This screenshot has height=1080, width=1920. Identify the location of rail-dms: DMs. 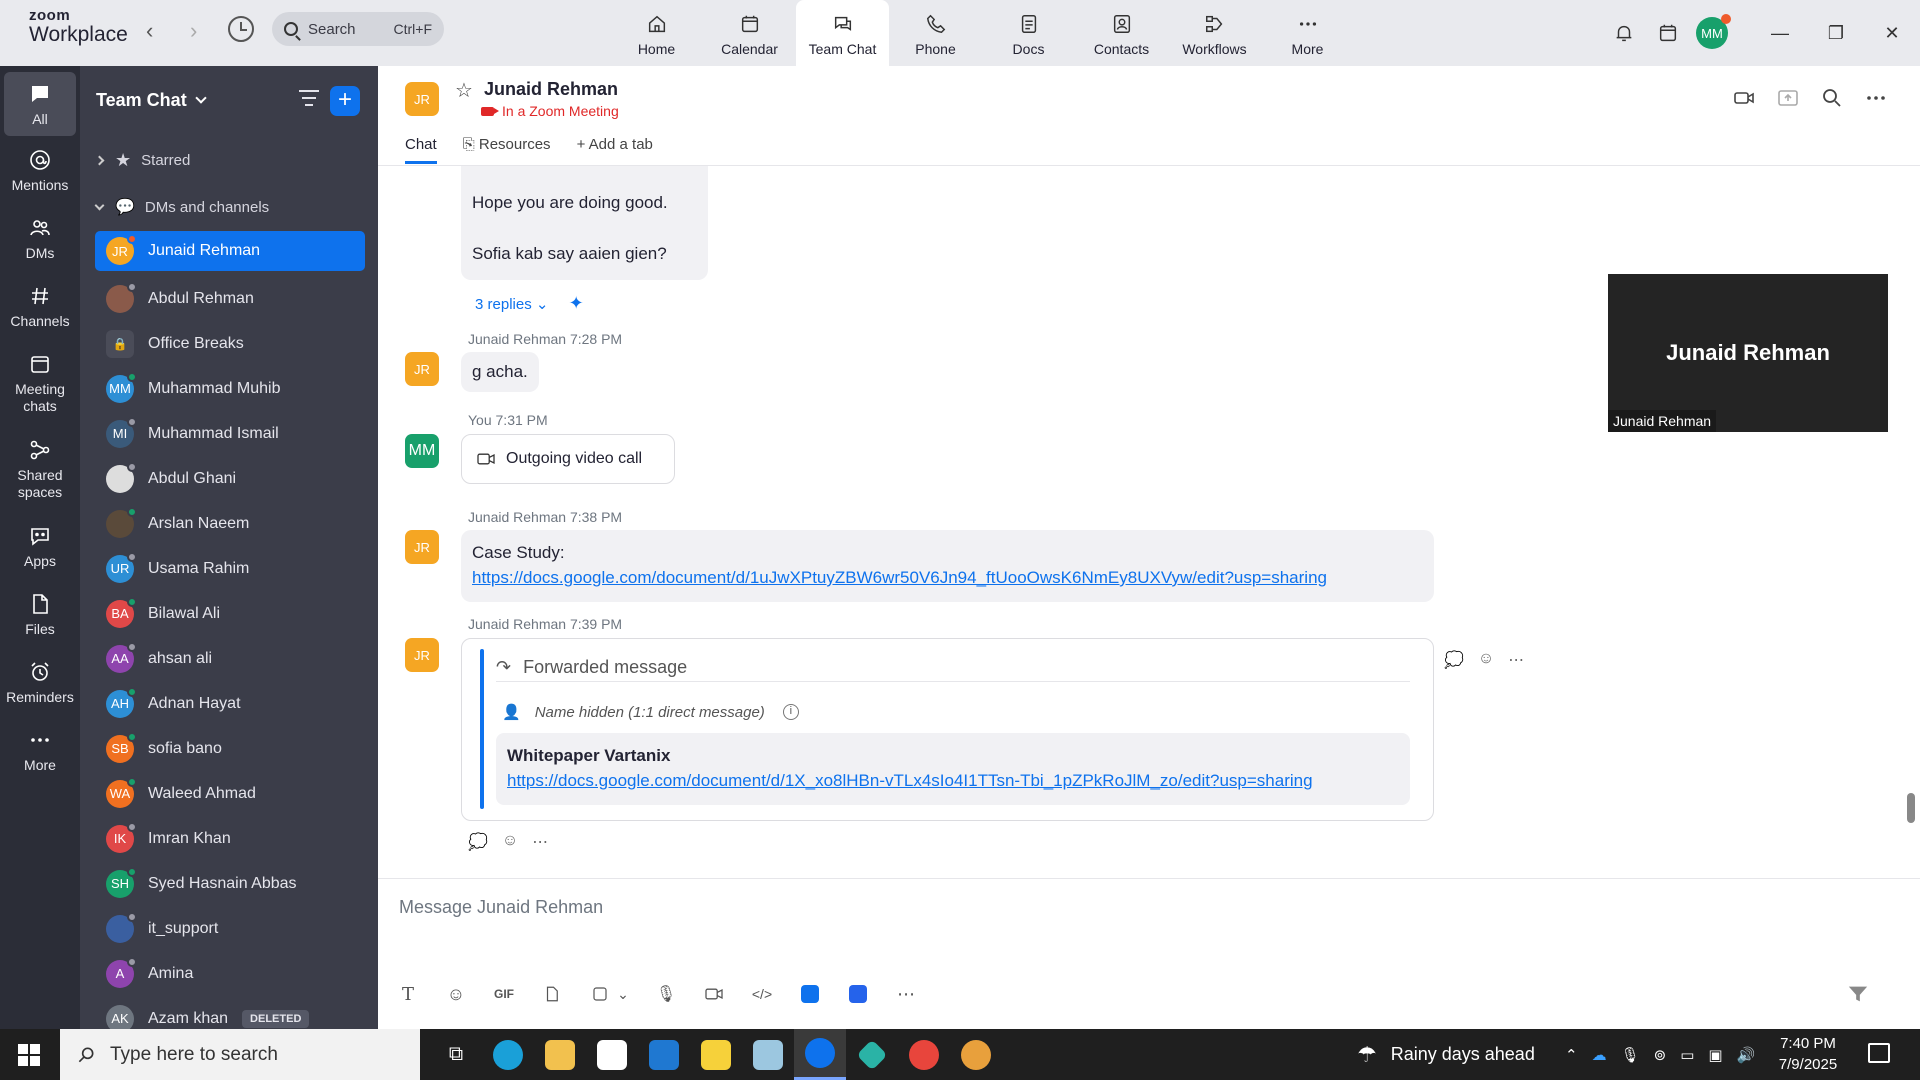
(40, 239).